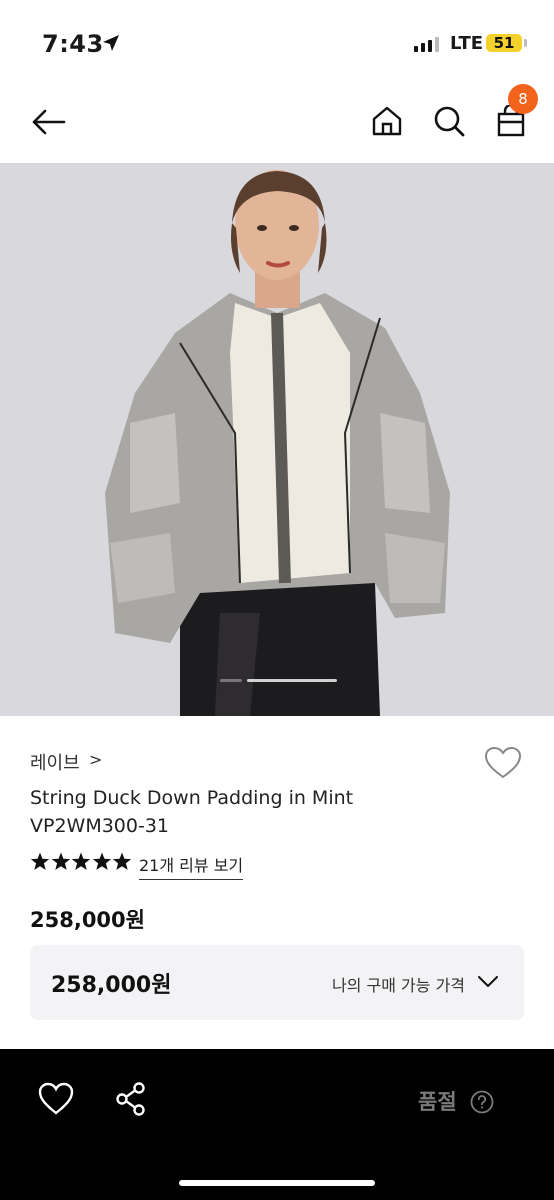 The height and width of the screenshot is (1200, 554). I want to click on star-rating, so click(81, 861).